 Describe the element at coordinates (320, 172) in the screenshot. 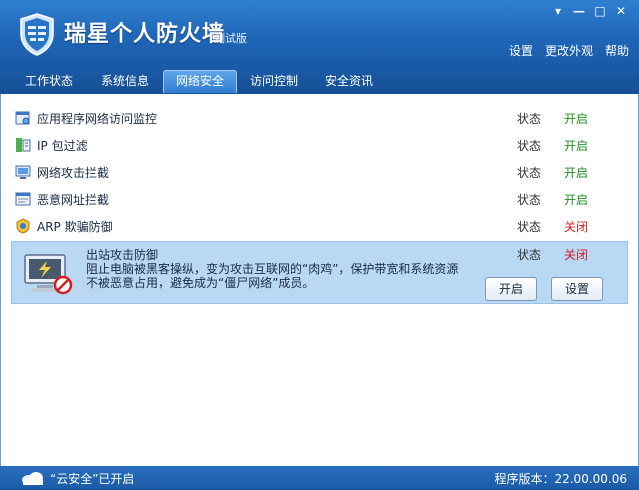

I see `feature-row-attack-block: 网络攻击拦截 状态 开启` at that location.